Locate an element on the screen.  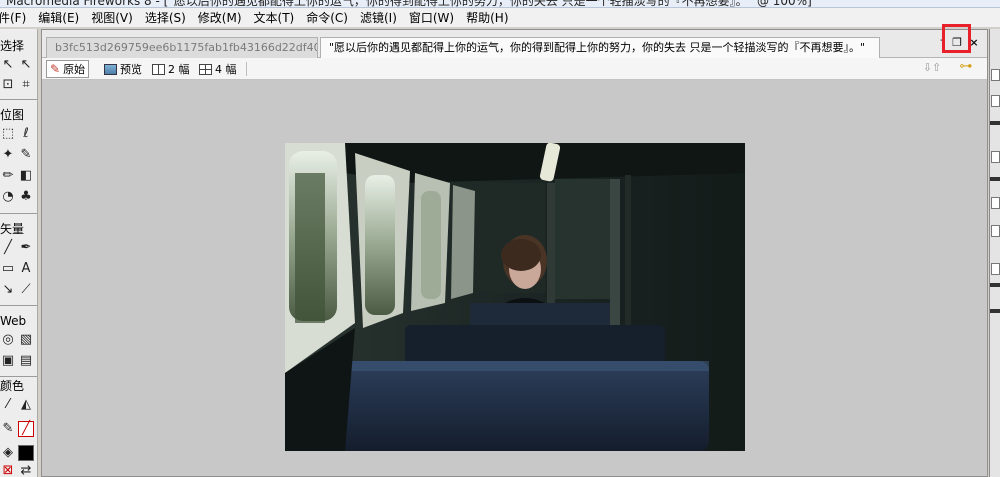
menu-view: 视图(V) is located at coordinates (112, 18).